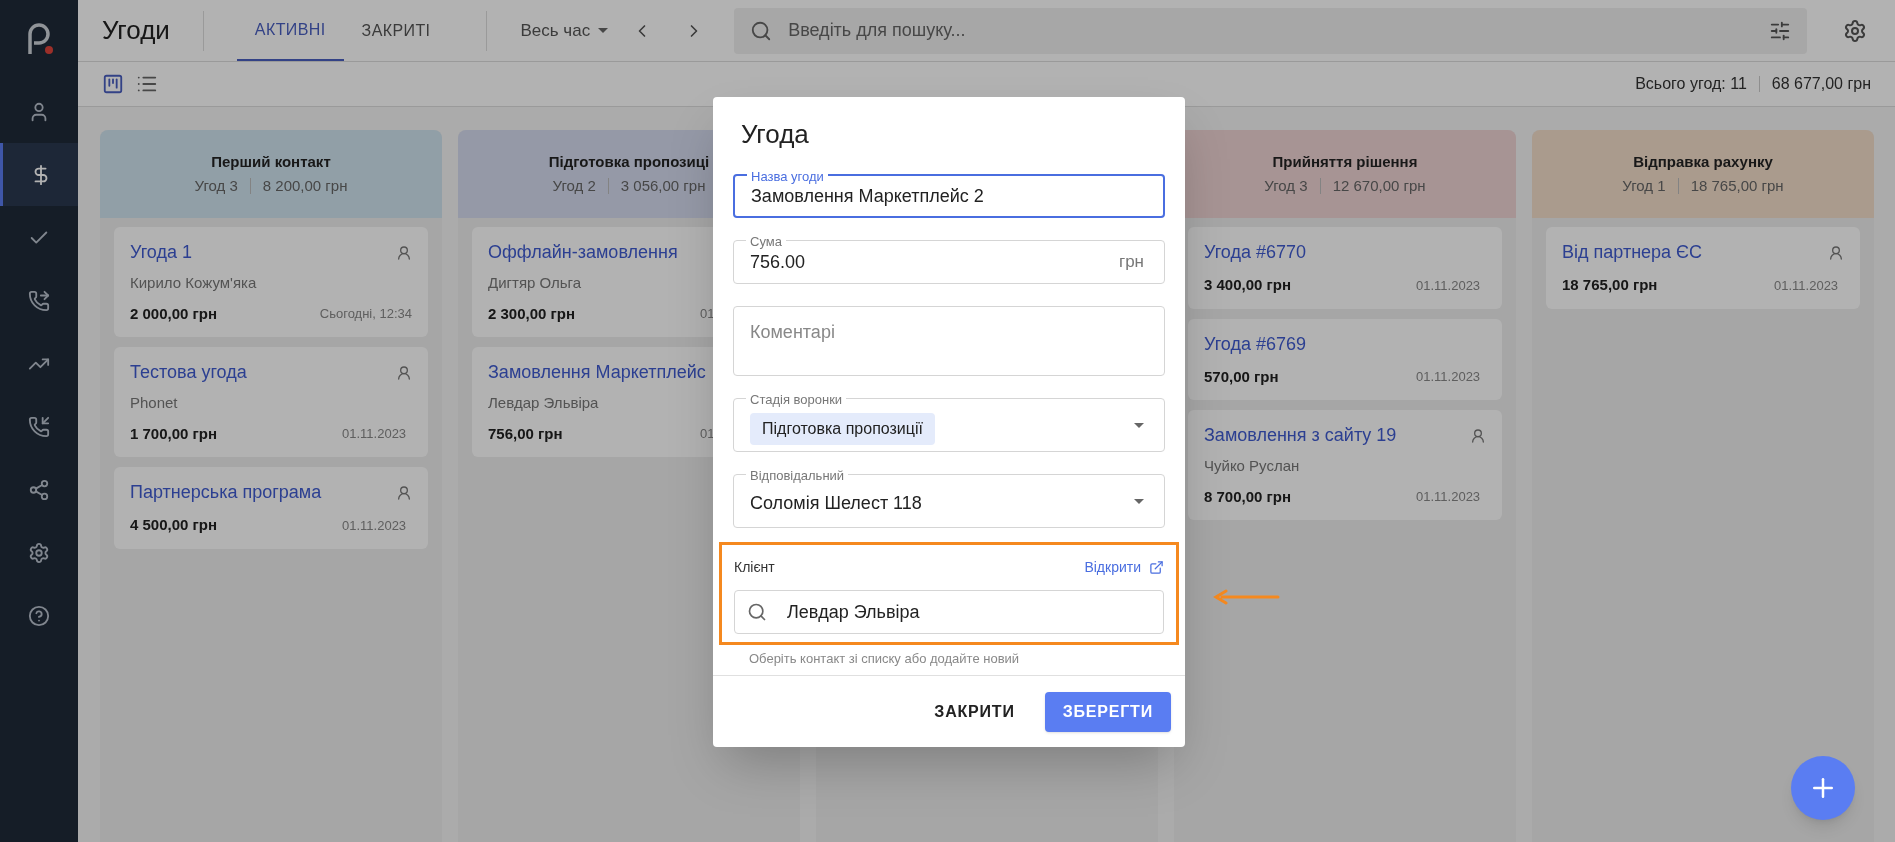 Image resolution: width=1895 pixels, height=842 pixels. I want to click on total-count: Всього угод: 11, so click(1691, 84).